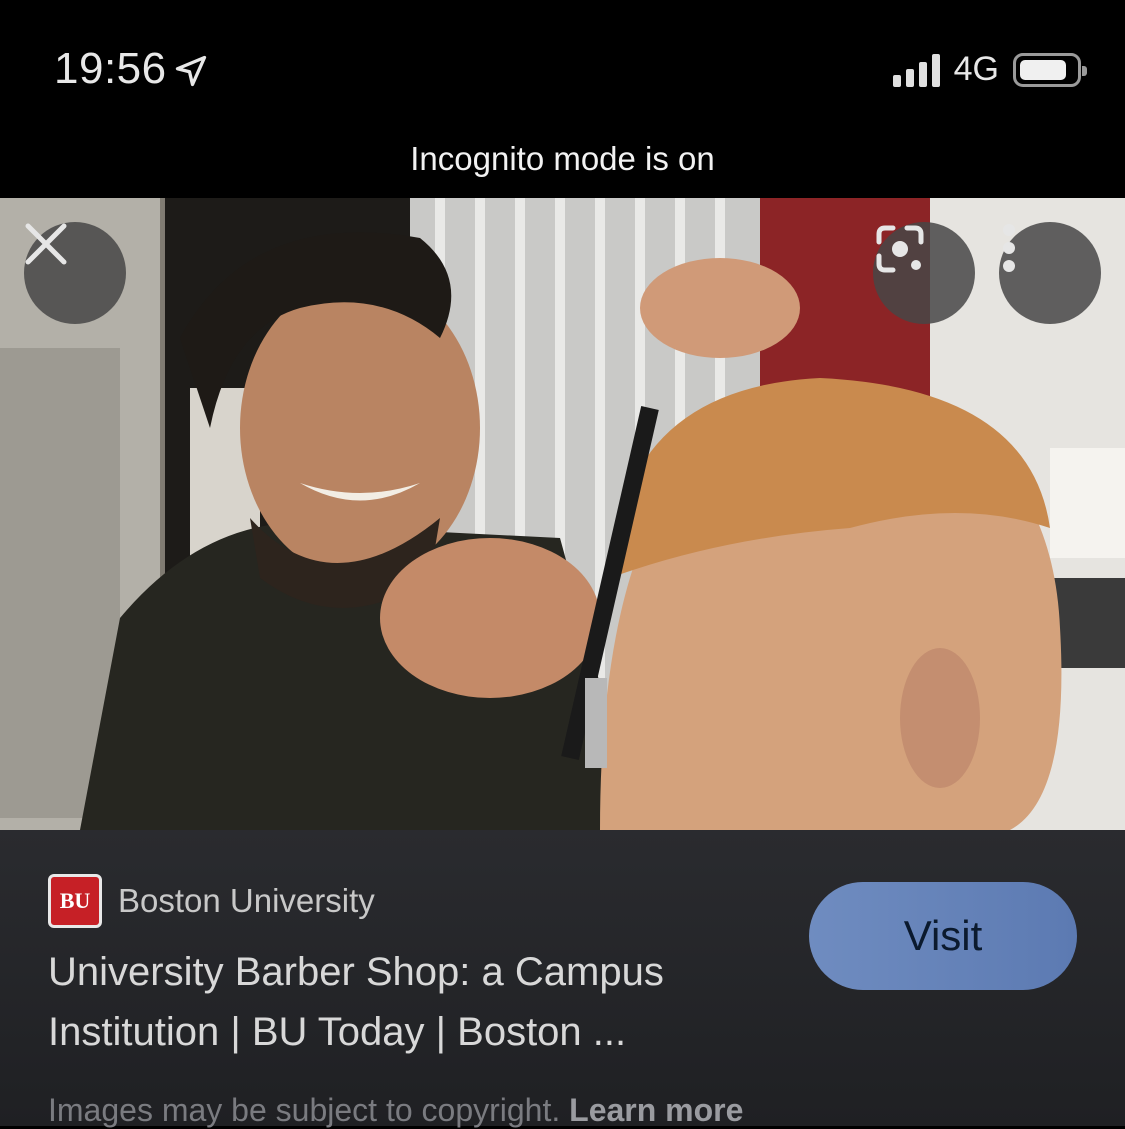  Describe the element at coordinates (1009, 248) in the screenshot. I see `more-vert-icon` at that location.